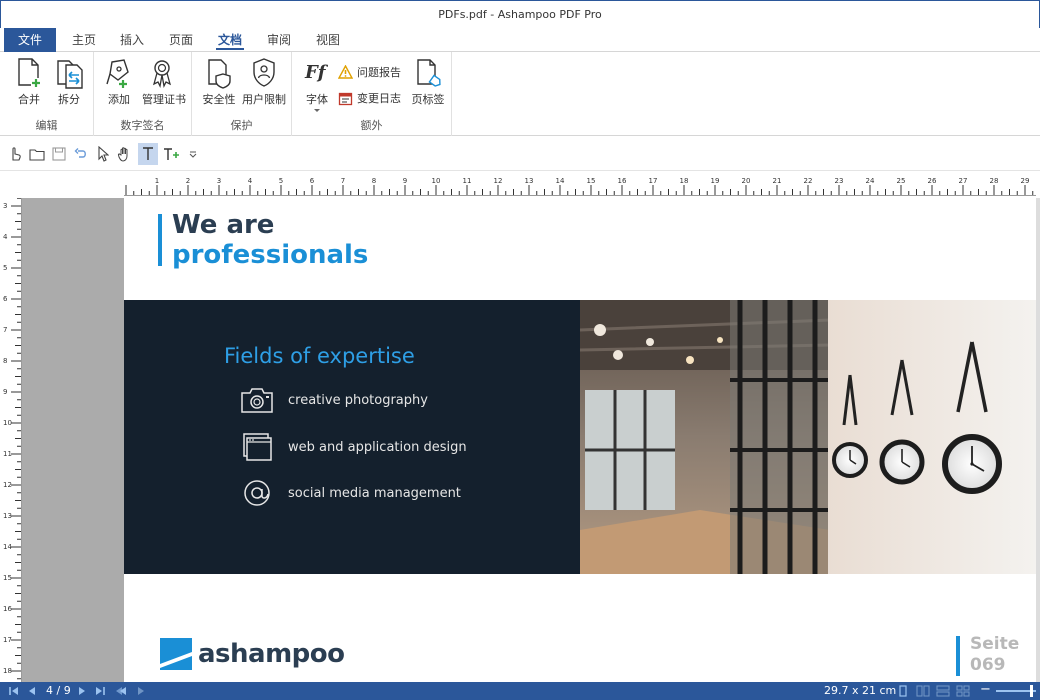 Image resolution: width=1040 pixels, height=700 pixels. What do you see at coordinates (374, 493) in the screenshot?
I see `field-label-social-media: social media management` at bounding box center [374, 493].